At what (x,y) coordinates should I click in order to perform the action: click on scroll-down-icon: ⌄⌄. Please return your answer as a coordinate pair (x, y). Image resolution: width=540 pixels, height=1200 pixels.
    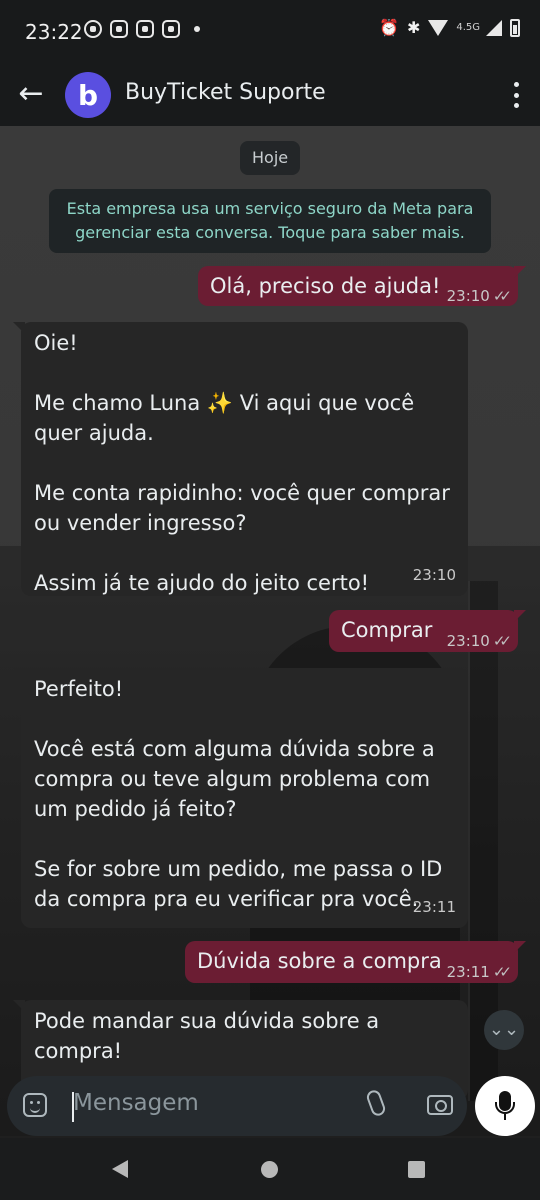
    Looking at the image, I should click on (504, 1030).